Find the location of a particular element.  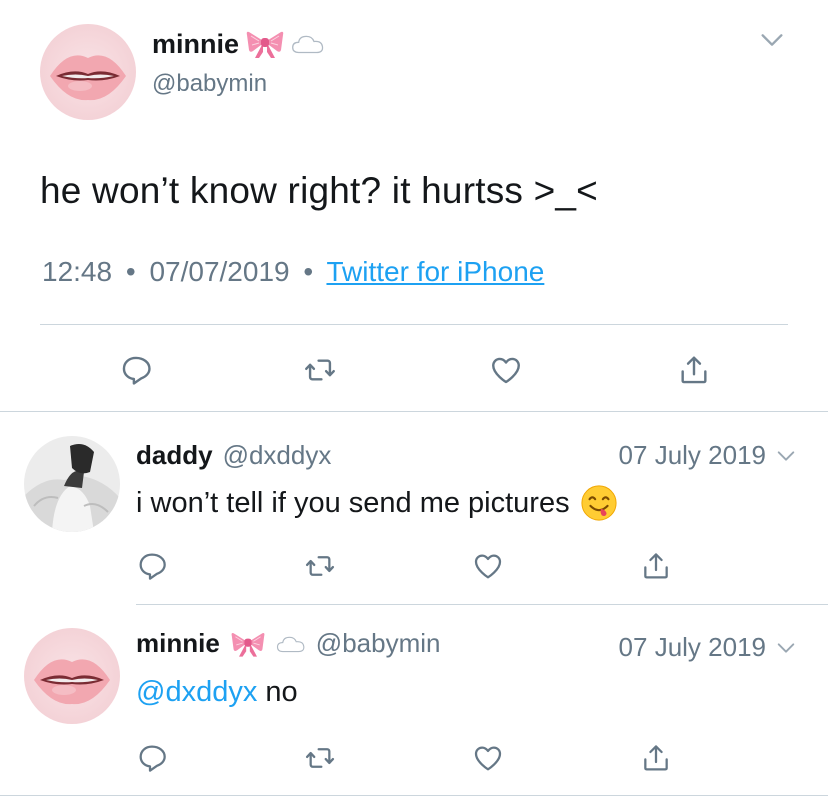

main-avatar is located at coordinates (88, 72).